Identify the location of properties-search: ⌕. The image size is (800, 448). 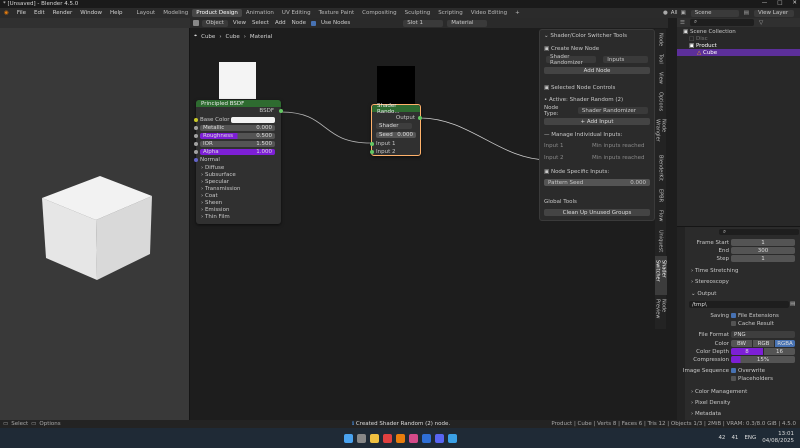
(759, 232).